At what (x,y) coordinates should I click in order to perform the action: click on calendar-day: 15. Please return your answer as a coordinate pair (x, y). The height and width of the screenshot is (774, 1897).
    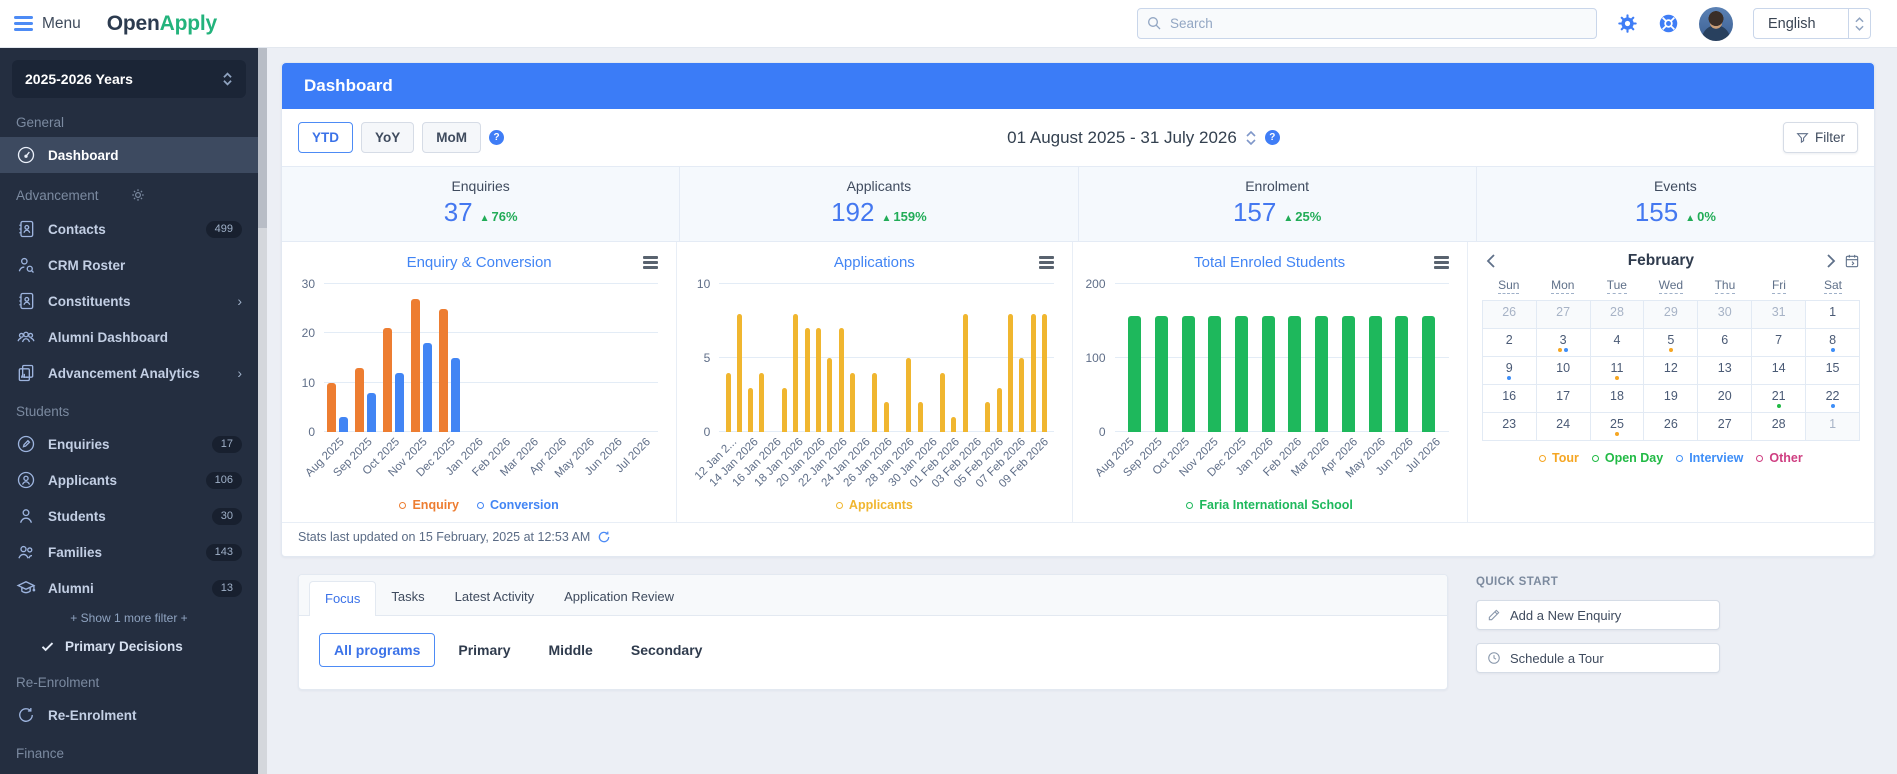
    Looking at the image, I should click on (1833, 371).